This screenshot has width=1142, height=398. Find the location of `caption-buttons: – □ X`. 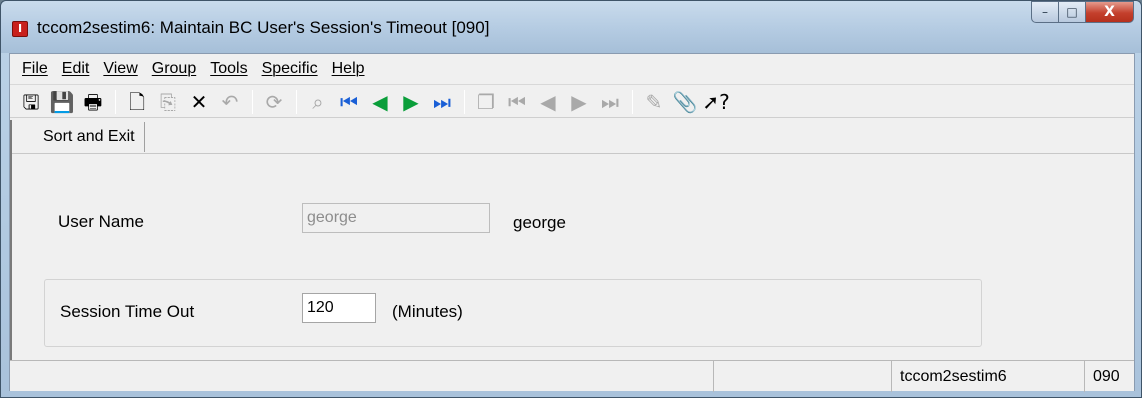

caption-buttons: – □ X is located at coordinates (1082, 12).